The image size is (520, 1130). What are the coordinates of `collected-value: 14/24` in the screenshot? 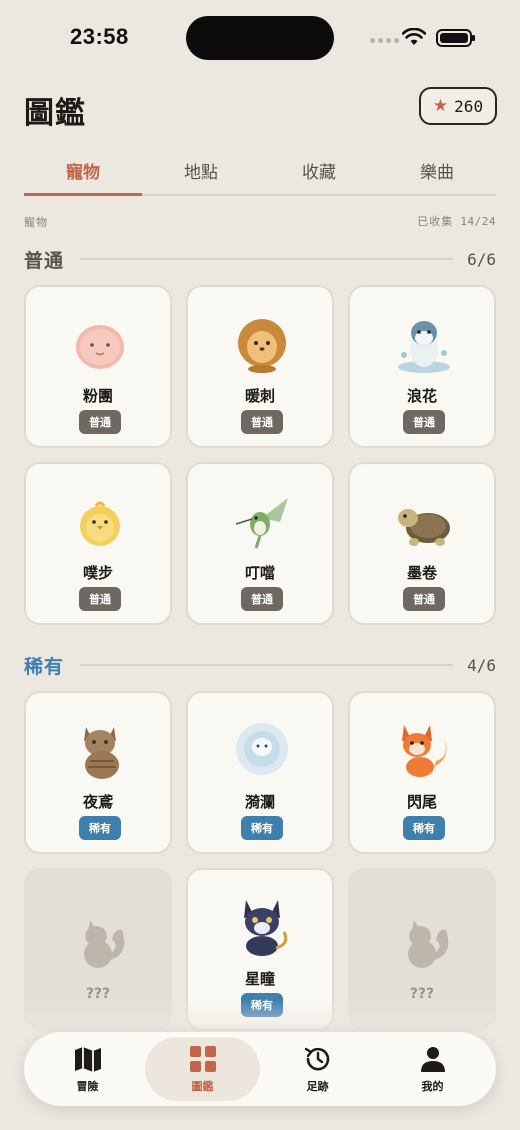 It's located at (478, 221).